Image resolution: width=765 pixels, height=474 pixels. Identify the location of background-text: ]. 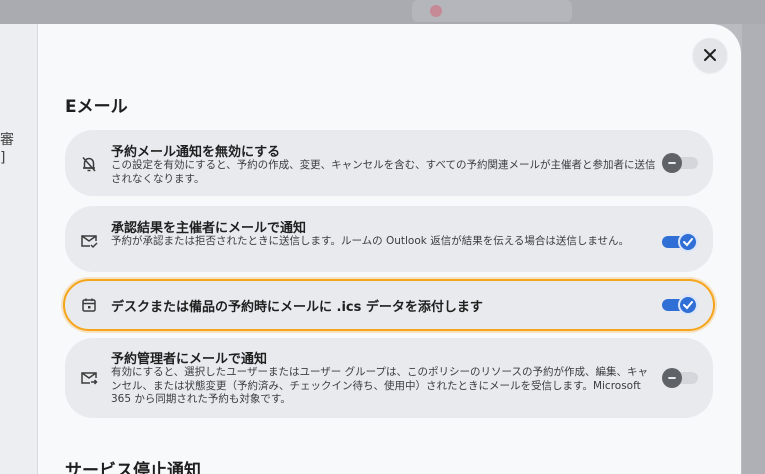
(2, 158).